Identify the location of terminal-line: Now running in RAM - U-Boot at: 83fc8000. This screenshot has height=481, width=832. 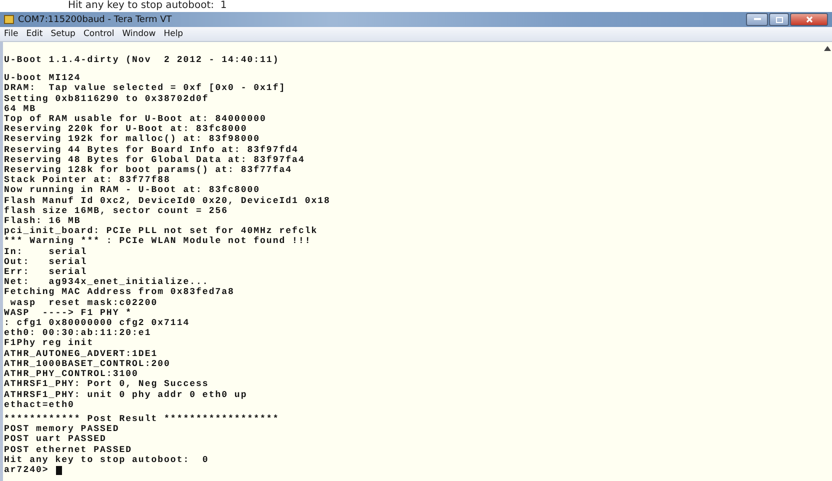
(133, 190).